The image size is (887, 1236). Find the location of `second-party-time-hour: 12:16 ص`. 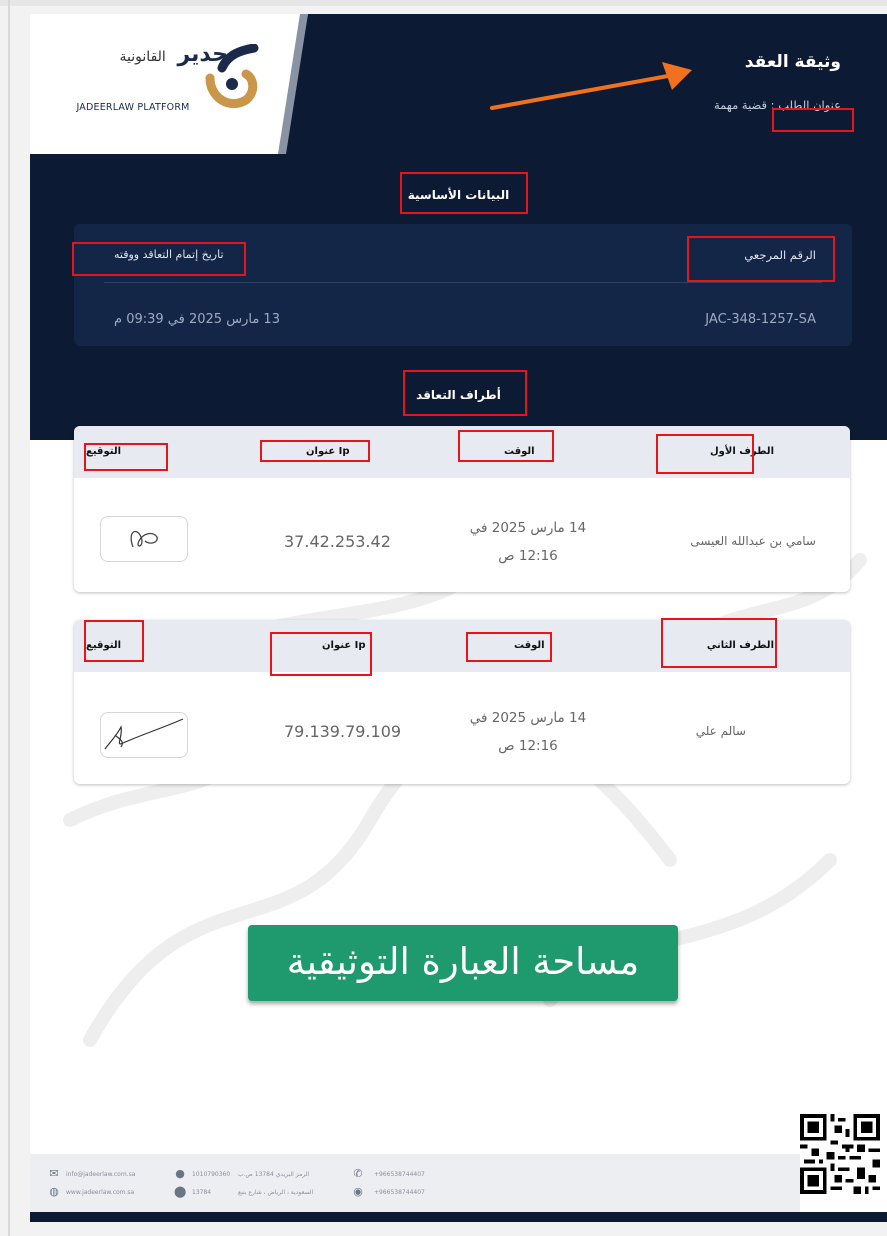

second-party-time-hour: 12:16 ص is located at coordinates (528, 746).